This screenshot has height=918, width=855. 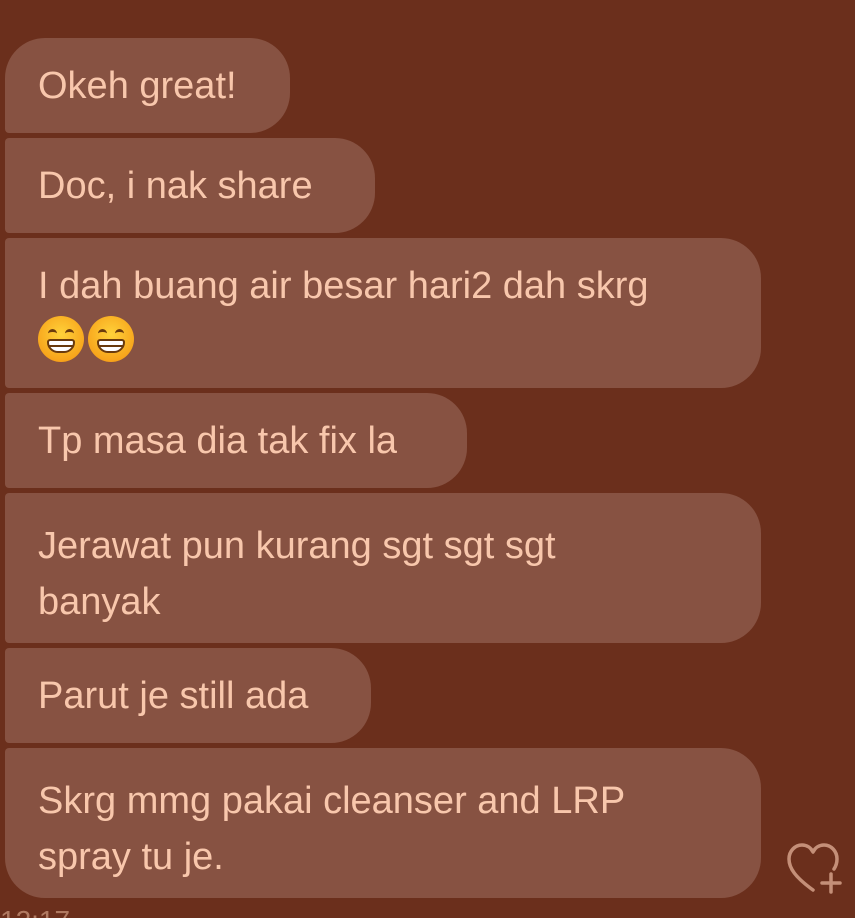 I want to click on message-timestamp: 12:17, so click(x=35, y=911).